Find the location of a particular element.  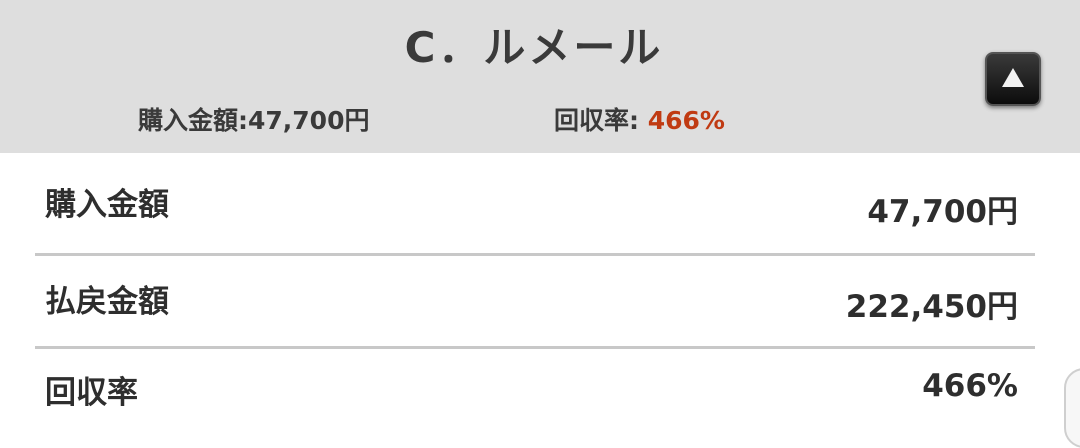

row-value-return-rate: 466% is located at coordinates (970, 386).